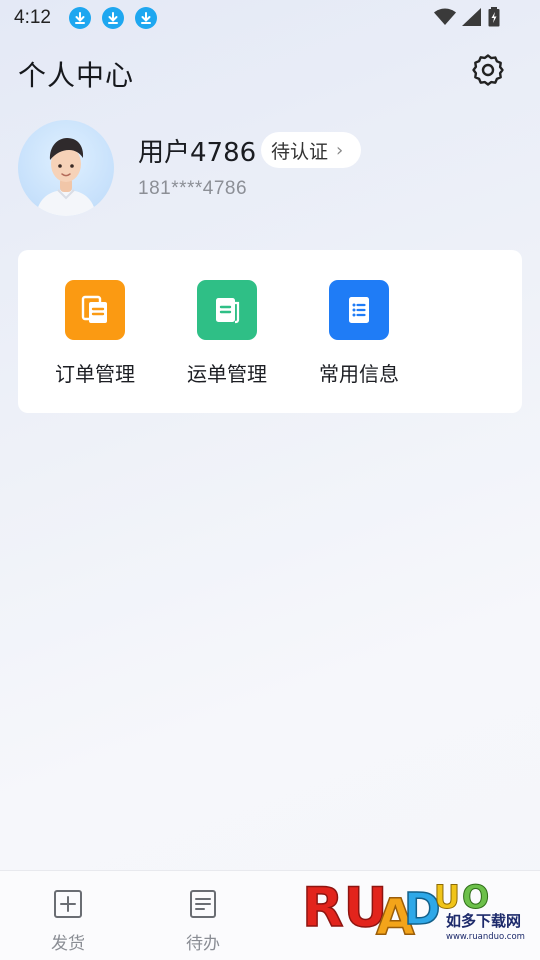 This screenshot has height=960, width=540. What do you see at coordinates (227, 310) in the screenshot?
I see `waybill-icon` at bounding box center [227, 310].